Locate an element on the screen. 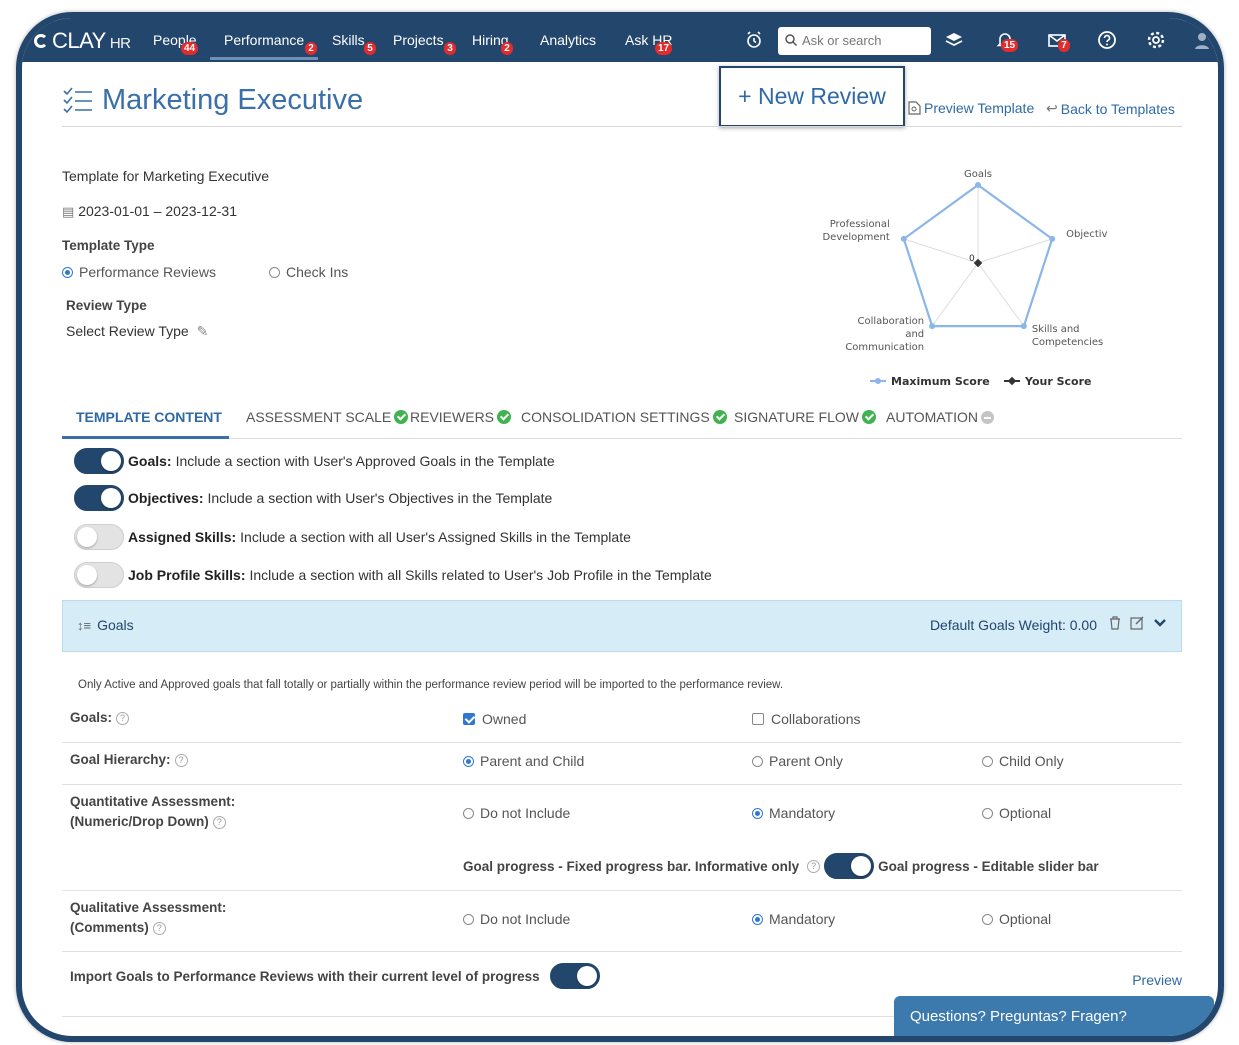  tab-template-content: TEMPLATE CONTENT is located at coordinates (149, 417).